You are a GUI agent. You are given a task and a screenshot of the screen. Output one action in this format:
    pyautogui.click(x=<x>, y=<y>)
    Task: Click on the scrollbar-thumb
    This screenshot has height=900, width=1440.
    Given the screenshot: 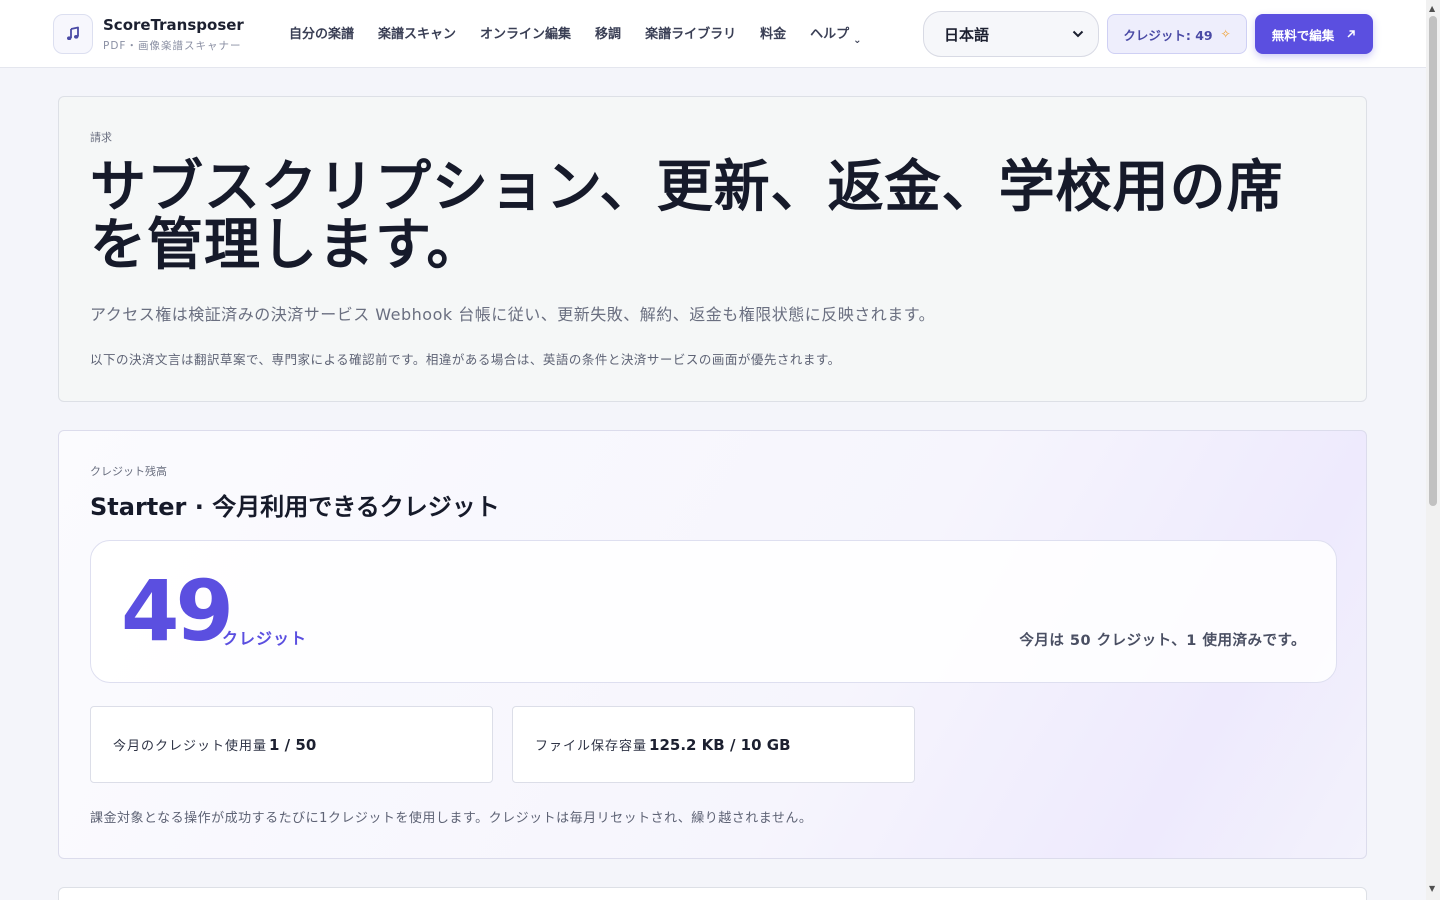 What is the action you would take?
    pyautogui.click(x=1433, y=261)
    